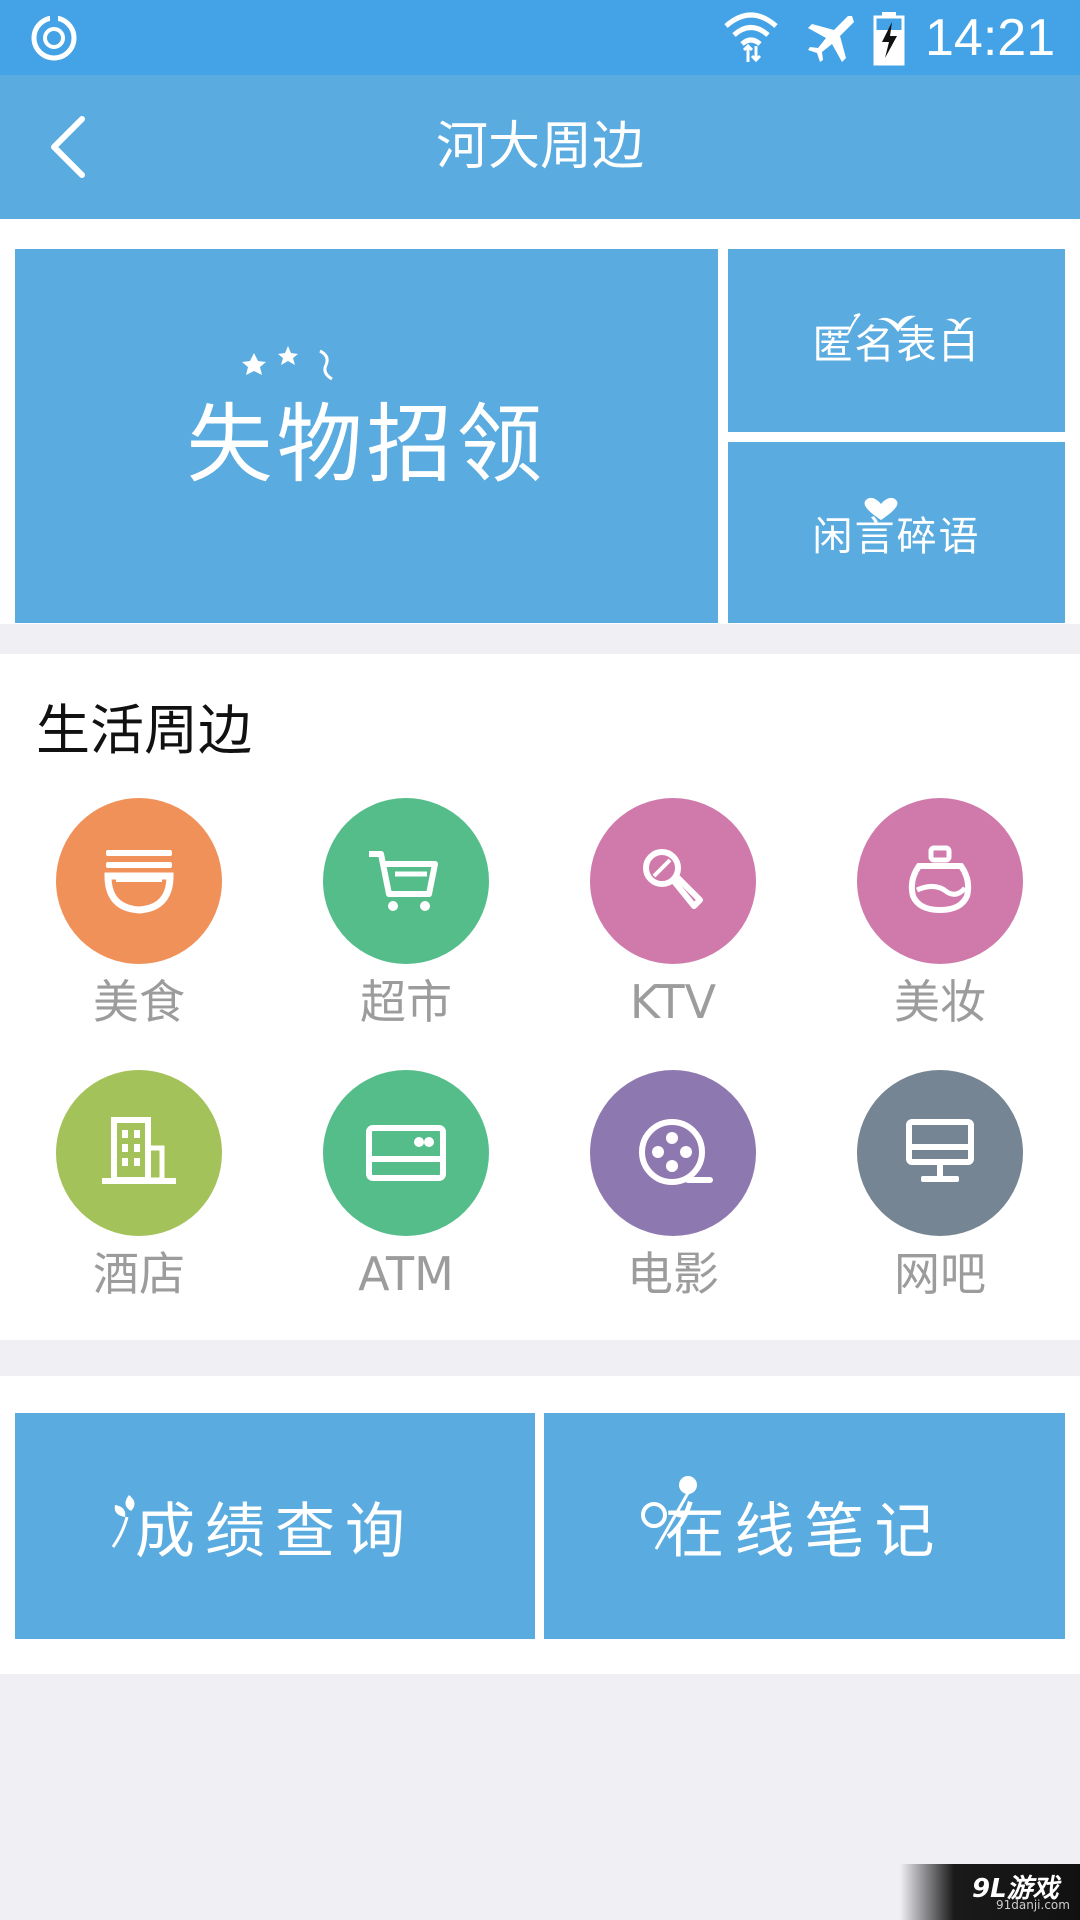 The width and height of the screenshot is (1080, 1920). Describe the element at coordinates (366, 444) in the screenshot. I see `lost-and-found-label: 失物招领` at that location.